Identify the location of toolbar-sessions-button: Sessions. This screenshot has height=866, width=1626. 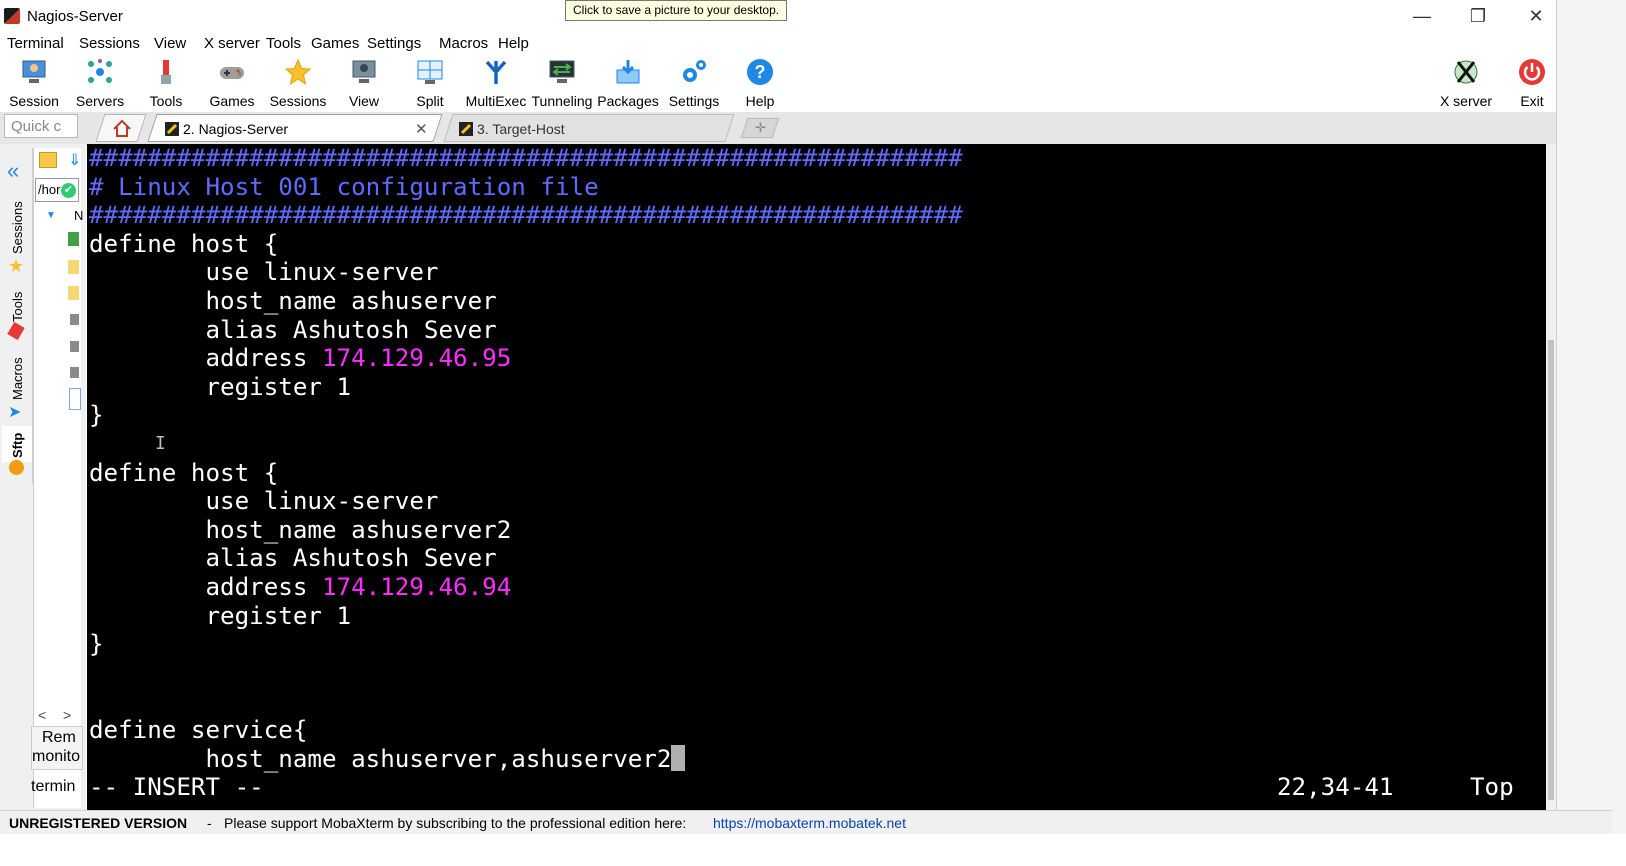
(298, 83).